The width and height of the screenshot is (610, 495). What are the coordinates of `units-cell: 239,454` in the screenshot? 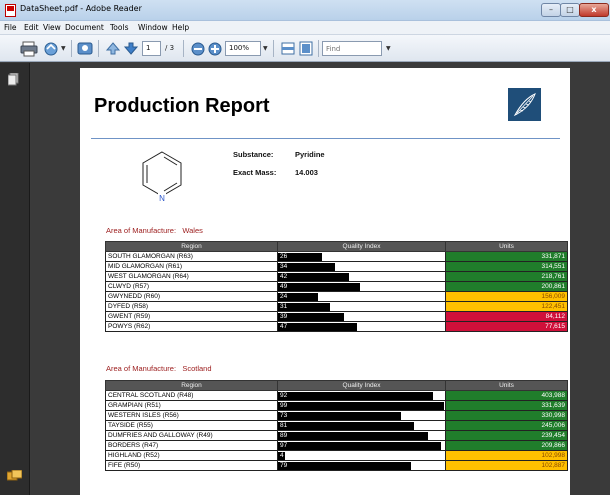 It's located at (506, 435).